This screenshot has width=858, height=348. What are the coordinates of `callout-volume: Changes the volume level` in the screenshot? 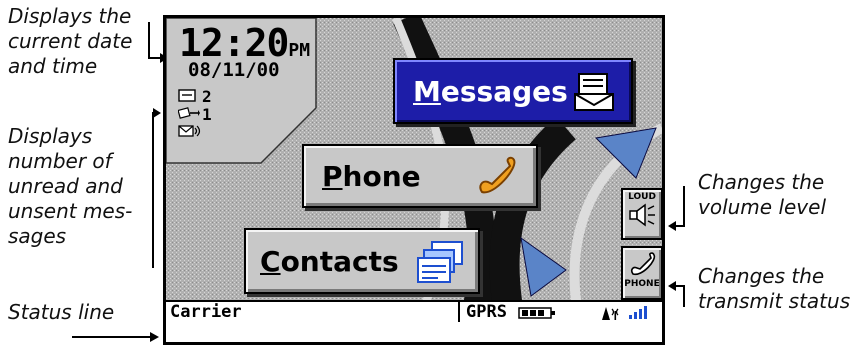 It's located at (762, 194).